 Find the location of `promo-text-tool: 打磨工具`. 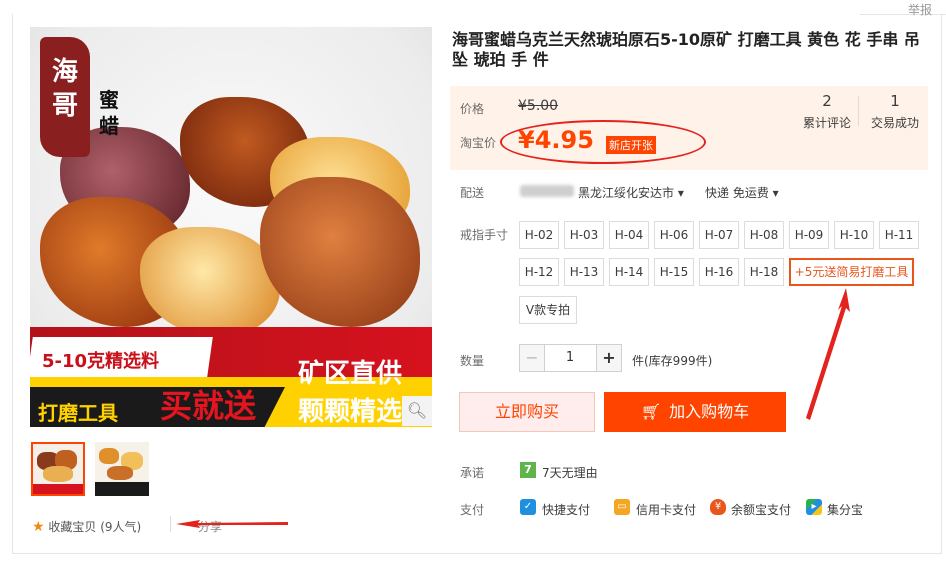

promo-text-tool: 打磨工具 is located at coordinates (78, 413).